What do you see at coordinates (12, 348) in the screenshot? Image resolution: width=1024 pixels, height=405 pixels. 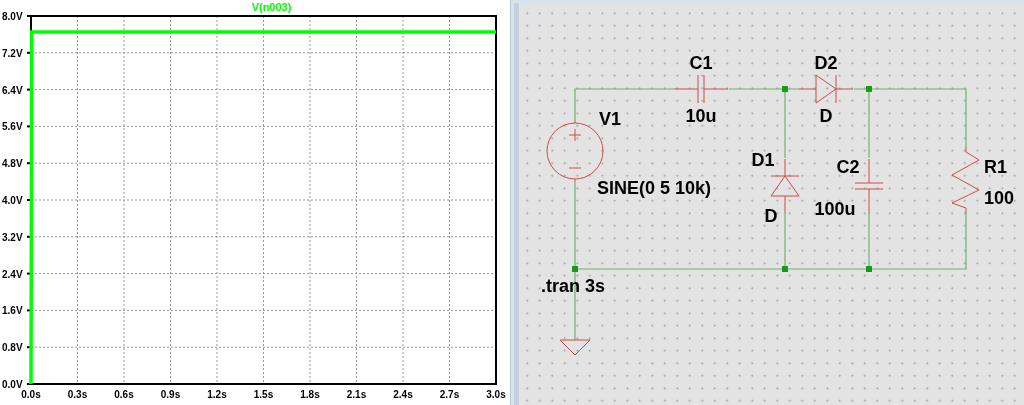 I see `y-tick-label: 0.8V` at bounding box center [12, 348].